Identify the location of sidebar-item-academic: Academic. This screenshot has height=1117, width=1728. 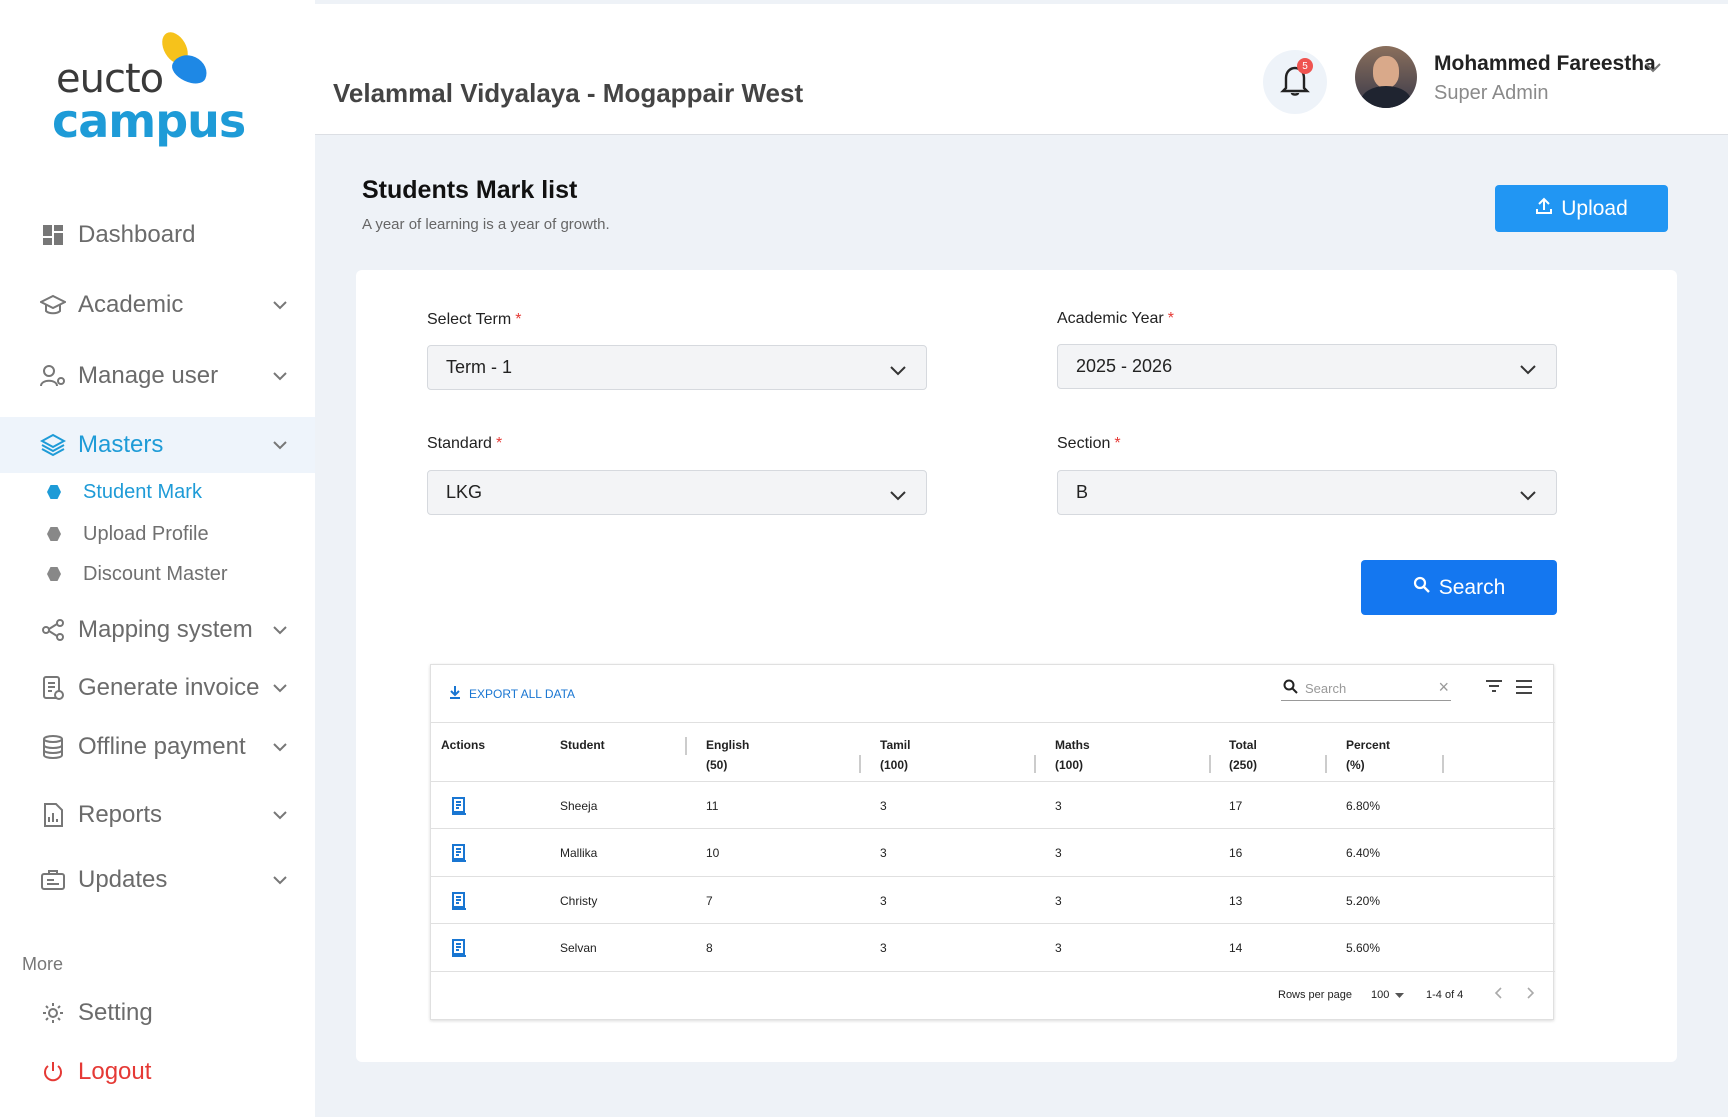
(157, 305).